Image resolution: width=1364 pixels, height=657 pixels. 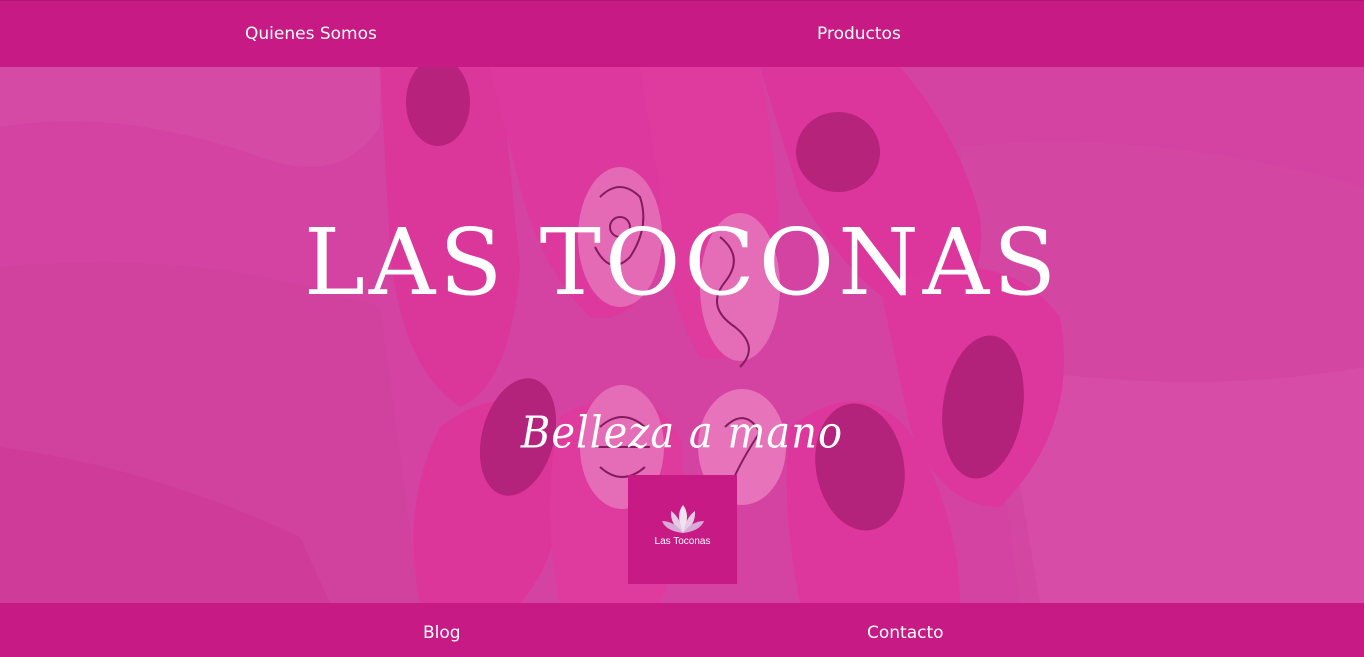 I want to click on nav-link-blog: Blog, so click(x=442, y=633).